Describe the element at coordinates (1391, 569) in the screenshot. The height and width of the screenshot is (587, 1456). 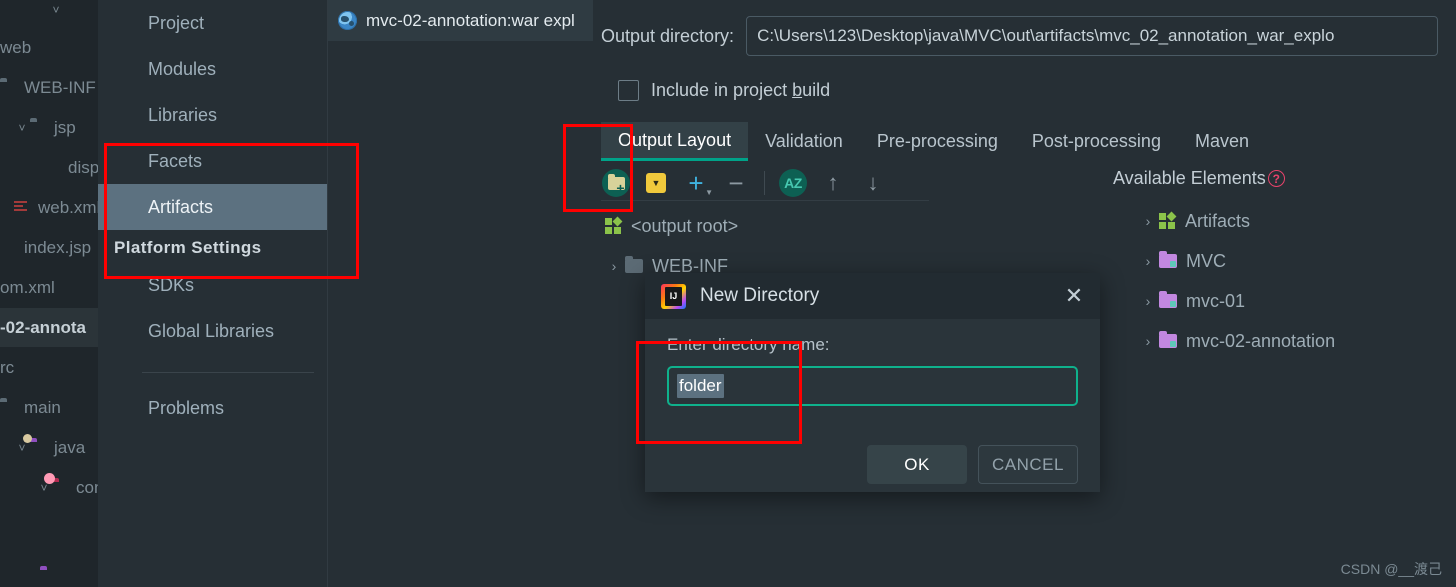
I see `watermark: CSDN @__渡己` at that location.